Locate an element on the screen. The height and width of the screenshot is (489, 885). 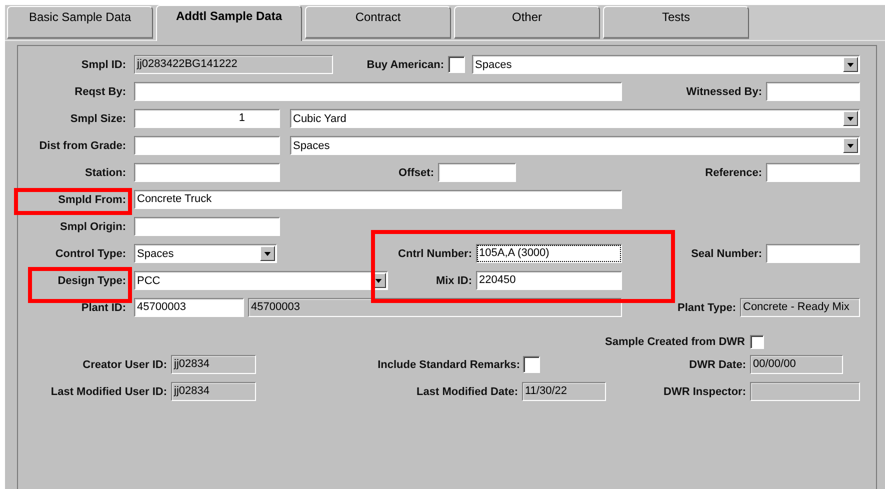
field-label: Cntrl Number: is located at coordinates (435, 254).